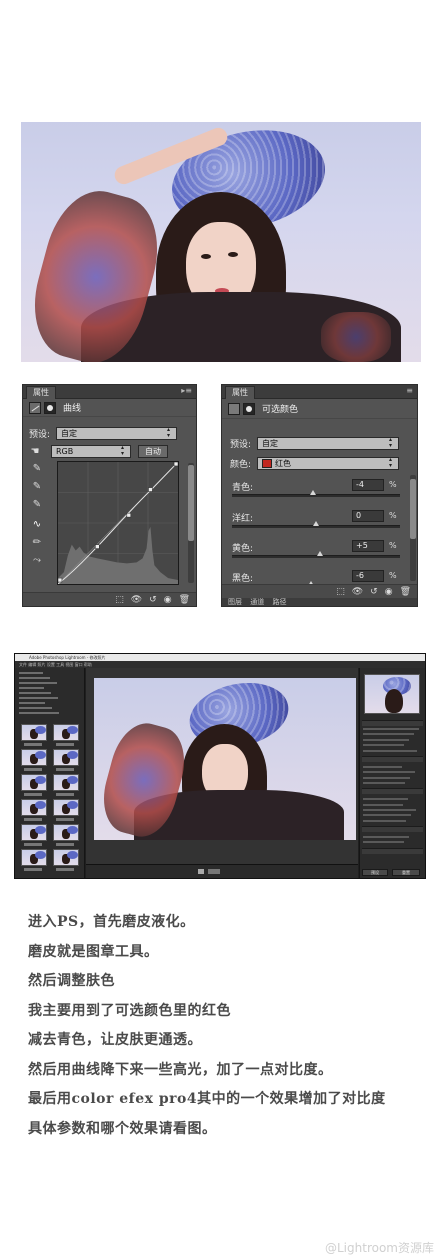 This screenshot has width=440, height=1259. Describe the element at coordinates (409, 390) in the screenshot. I see `panel-menu-icon: ≡` at that location.